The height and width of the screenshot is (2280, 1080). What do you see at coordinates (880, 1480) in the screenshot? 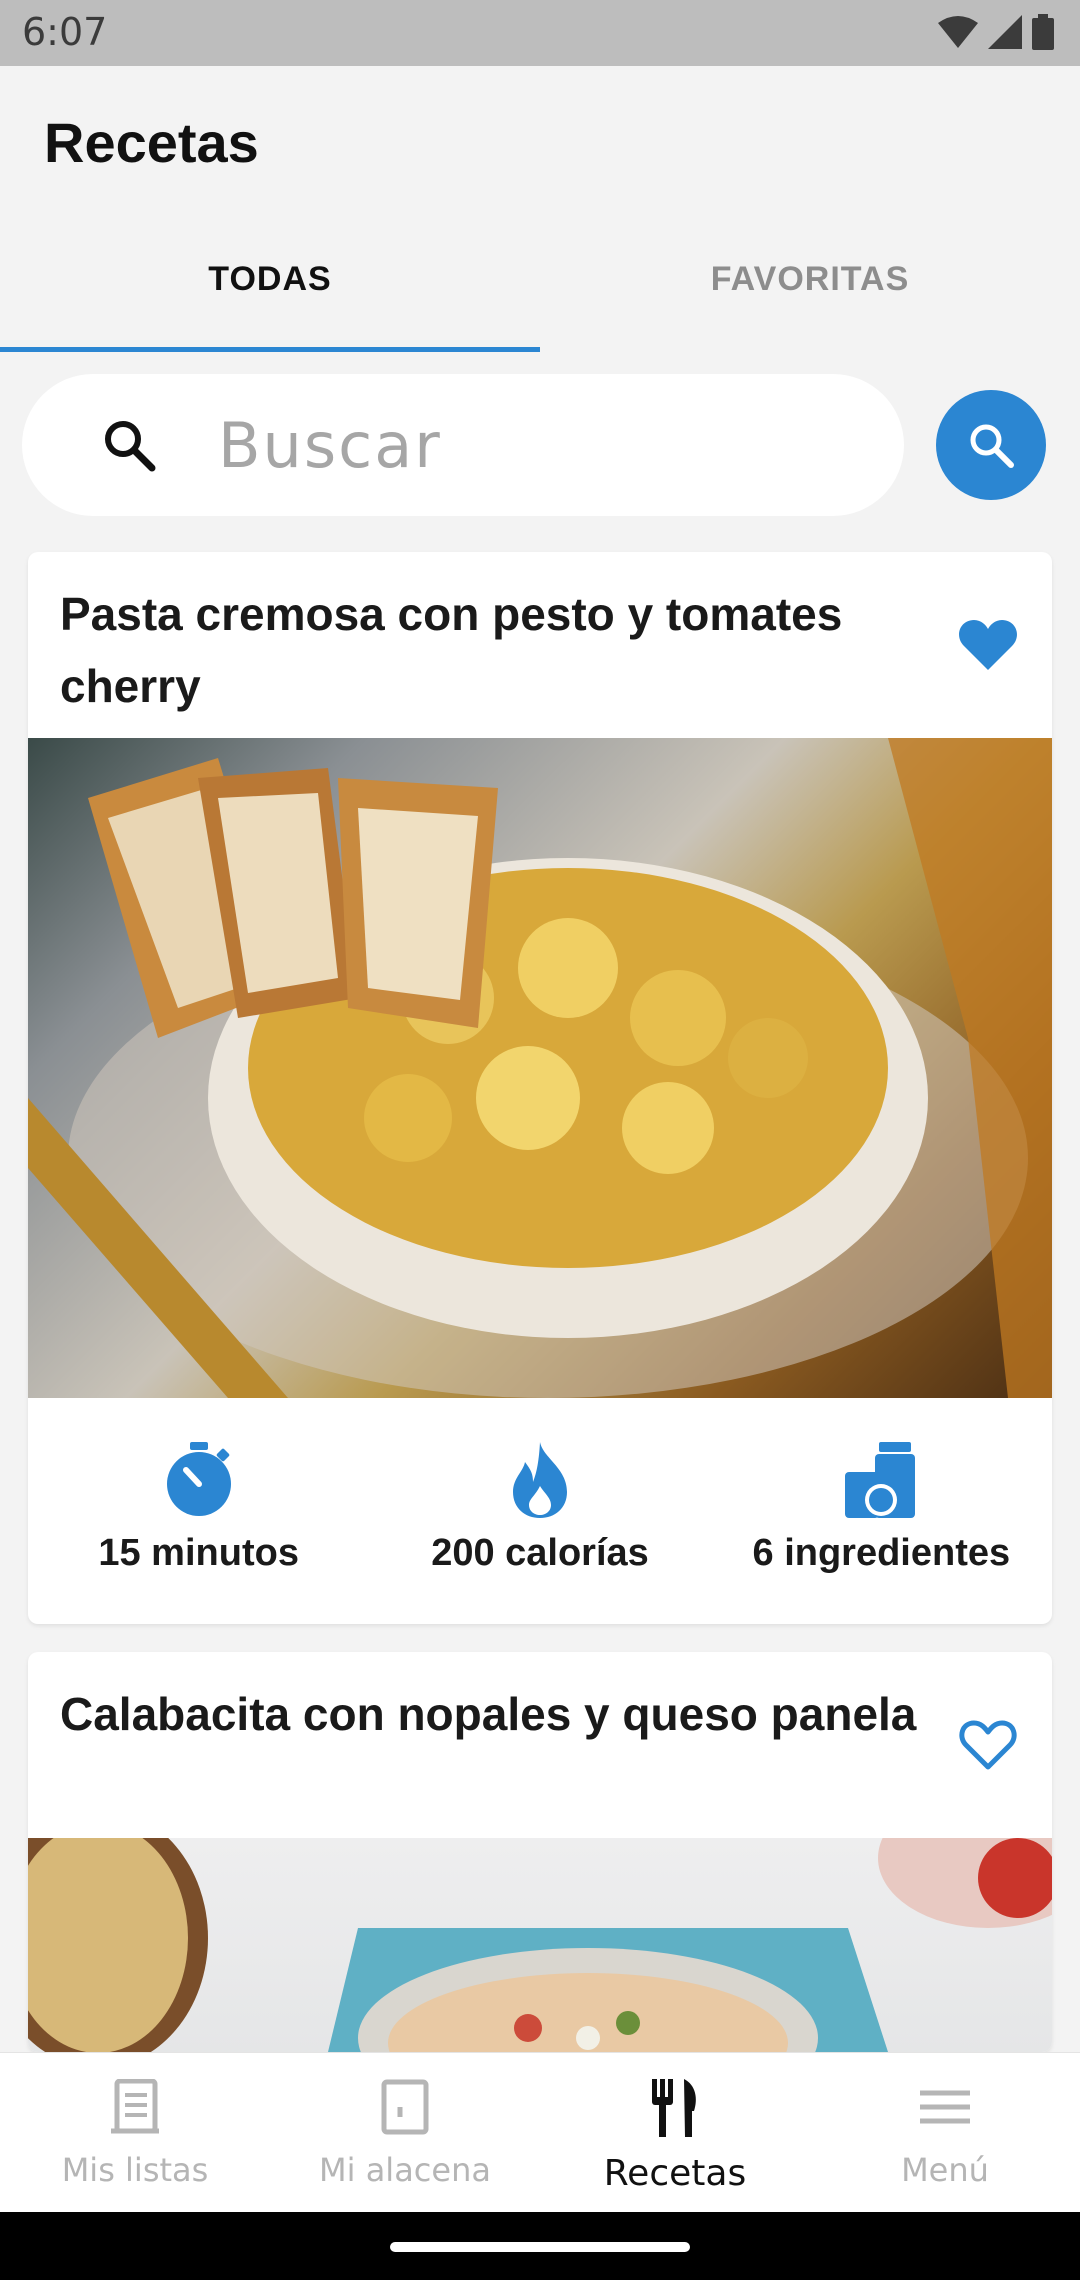
I see `groceries-icon` at bounding box center [880, 1480].